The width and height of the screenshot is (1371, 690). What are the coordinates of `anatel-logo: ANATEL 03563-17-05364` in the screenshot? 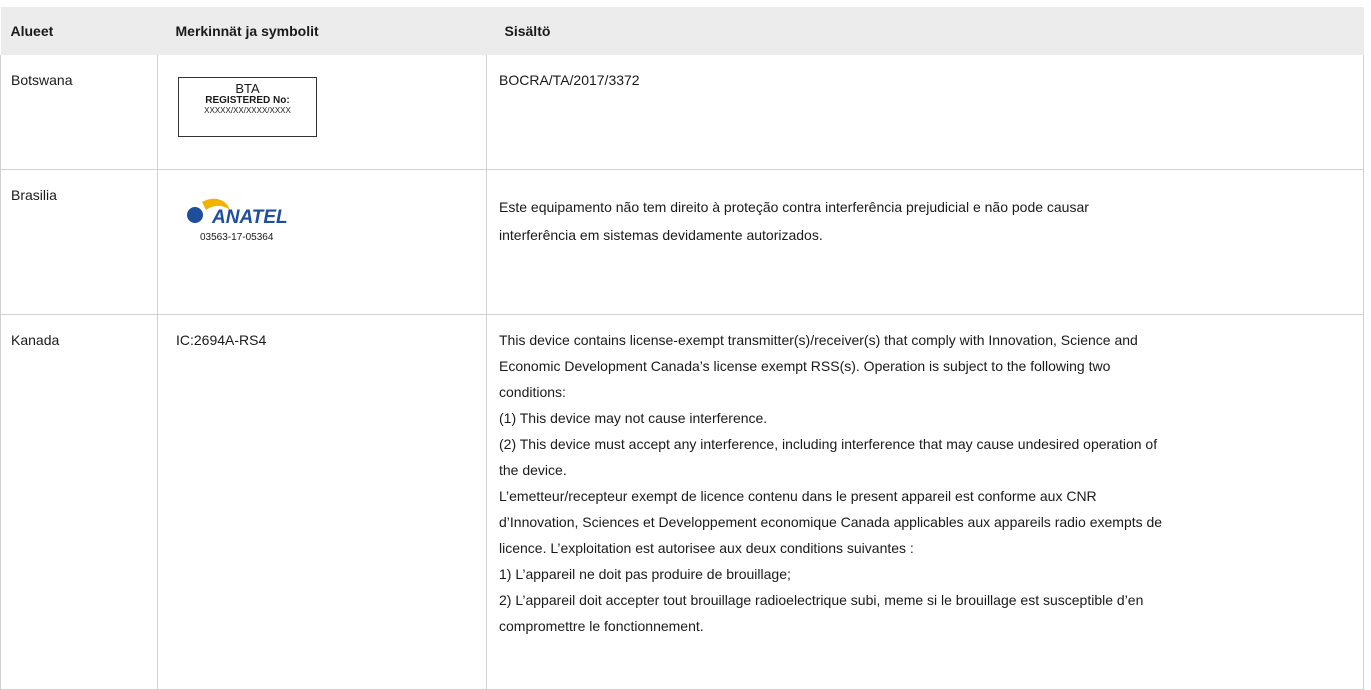 It's located at (256, 222).